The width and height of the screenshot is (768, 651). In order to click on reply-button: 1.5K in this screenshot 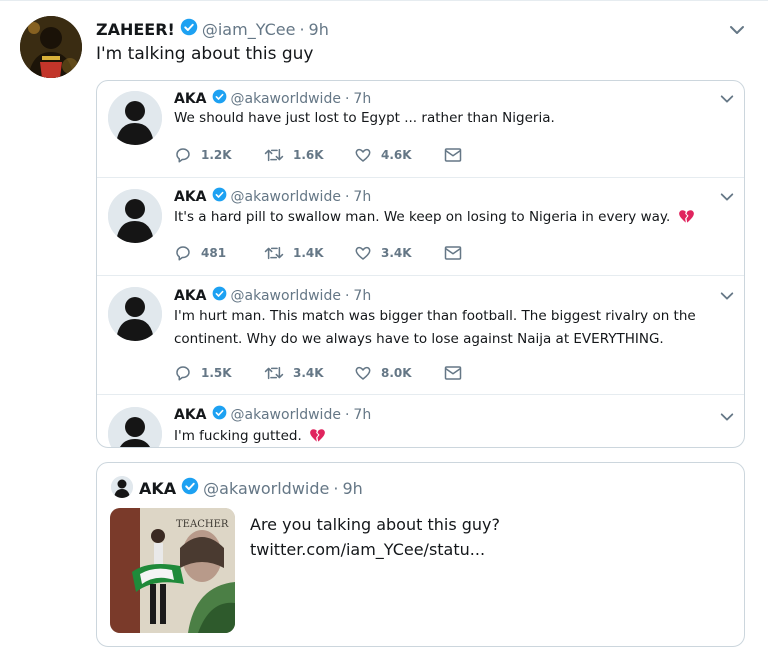, I will do `click(219, 373)`.